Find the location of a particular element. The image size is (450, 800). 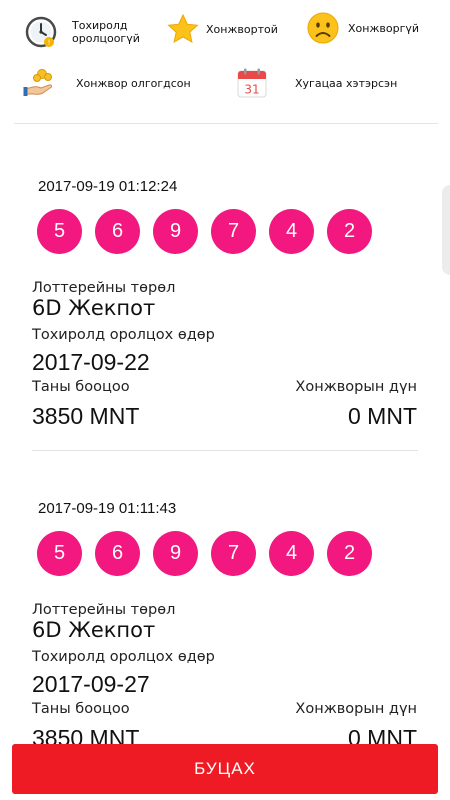

legend-item-not-drawn: ! Тохиролд оролцоогүй is located at coordinates (82, 32).